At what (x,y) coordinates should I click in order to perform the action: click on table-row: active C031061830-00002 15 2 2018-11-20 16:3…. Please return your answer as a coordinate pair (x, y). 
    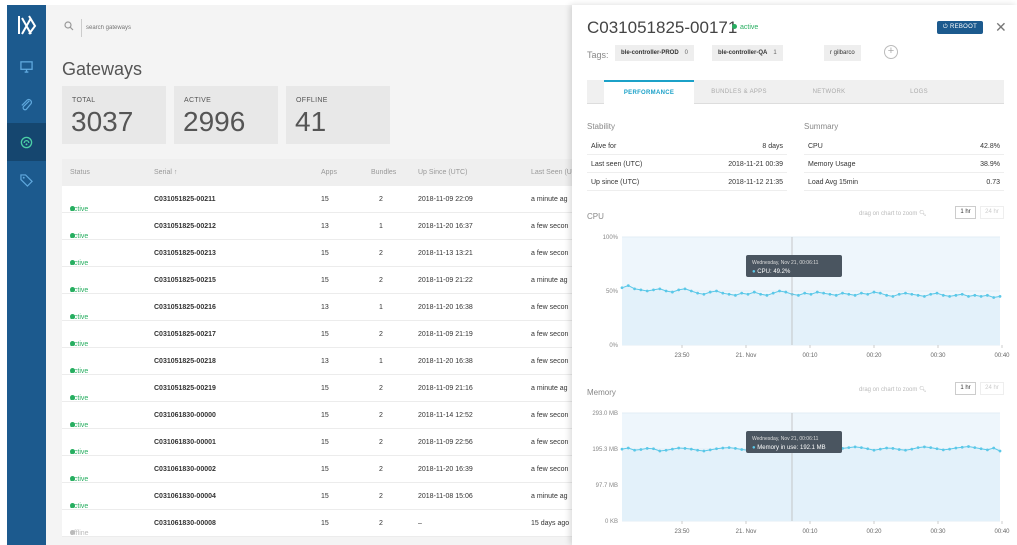
    Looking at the image, I should click on (317, 469).